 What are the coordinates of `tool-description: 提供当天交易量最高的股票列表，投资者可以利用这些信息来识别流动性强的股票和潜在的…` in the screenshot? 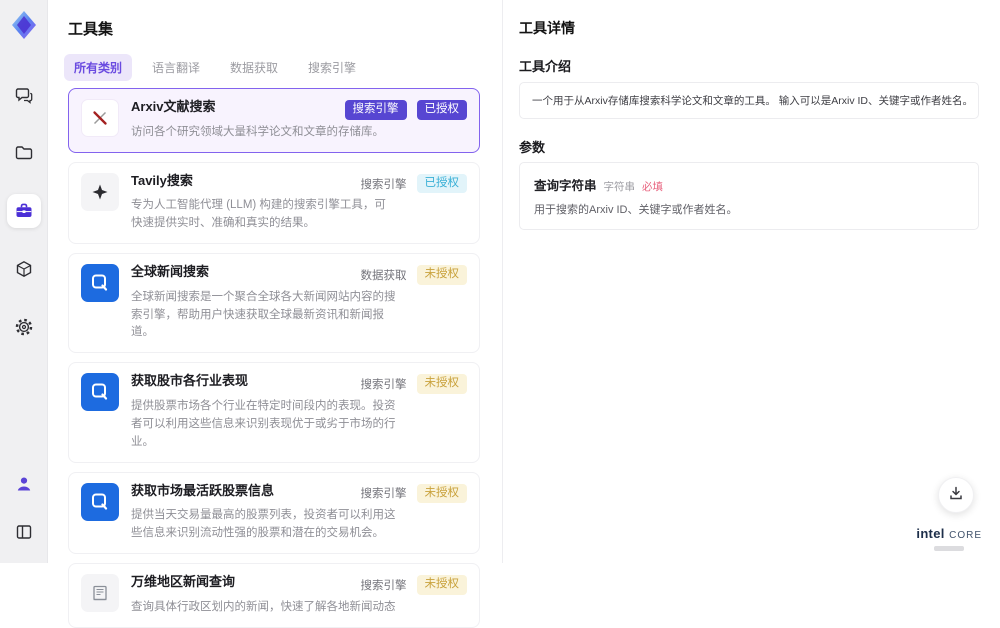 It's located at (263, 524).